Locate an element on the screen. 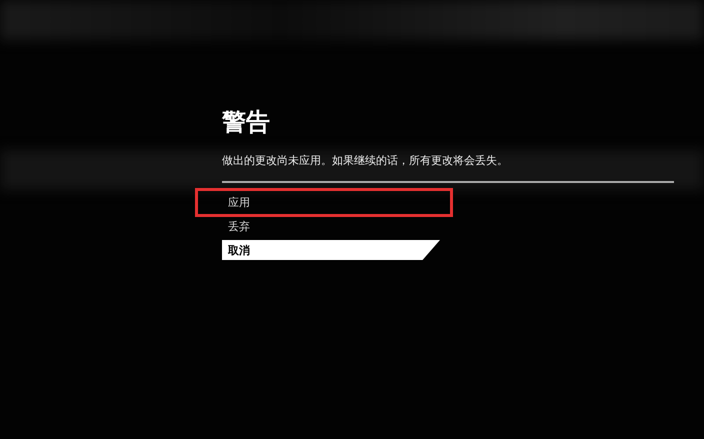  menu-option: 应用 is located at coordinates (331, 202).